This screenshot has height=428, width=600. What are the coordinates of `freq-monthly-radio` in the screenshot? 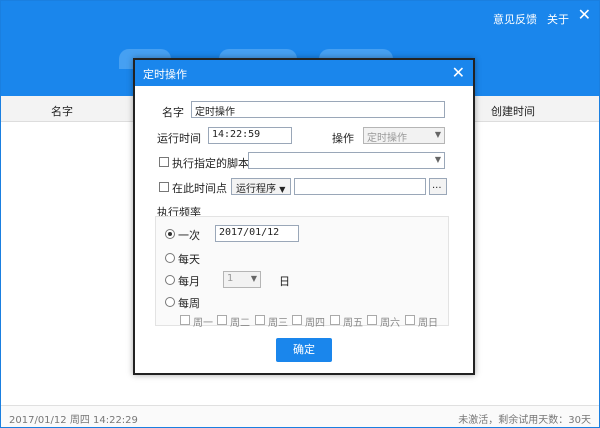 It's located at (170, 280).